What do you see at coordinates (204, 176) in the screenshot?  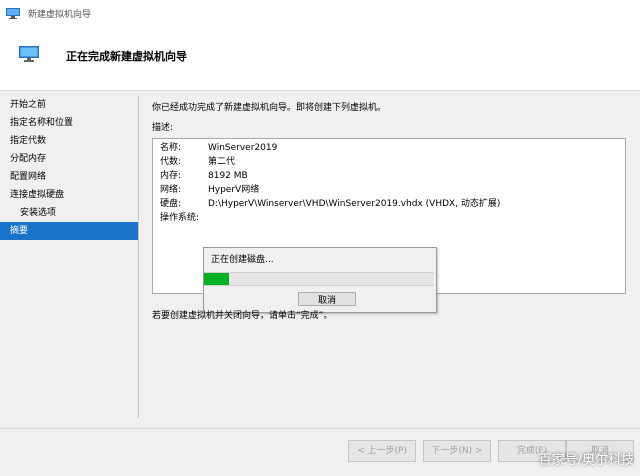 I see `summary-row: 内存: 8192 MB` at bounding box center [204, 176].